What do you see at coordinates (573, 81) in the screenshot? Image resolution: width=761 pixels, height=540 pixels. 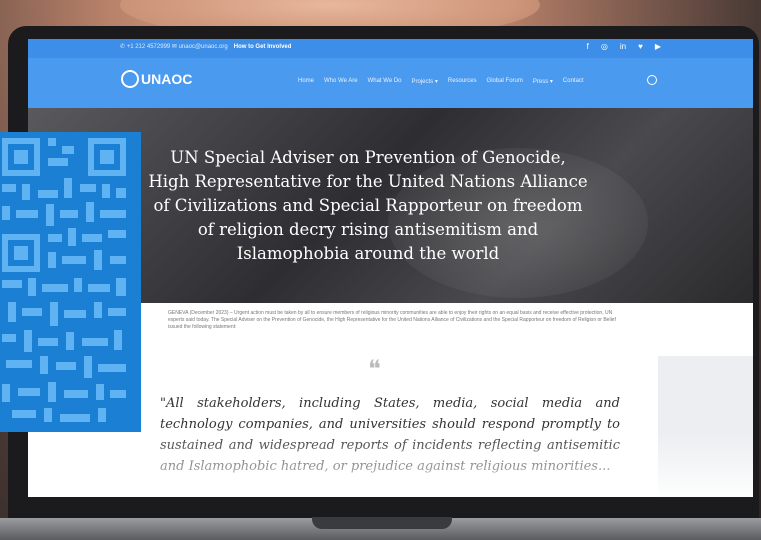 I see `nav-item-contact: Contact` at bounding box center [573, 81].